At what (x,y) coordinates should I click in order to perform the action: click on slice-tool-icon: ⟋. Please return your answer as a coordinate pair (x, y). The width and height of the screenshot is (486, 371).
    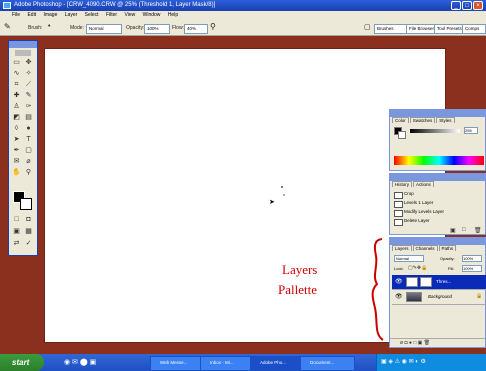
    Looking at the image, I should click on (28, 85).